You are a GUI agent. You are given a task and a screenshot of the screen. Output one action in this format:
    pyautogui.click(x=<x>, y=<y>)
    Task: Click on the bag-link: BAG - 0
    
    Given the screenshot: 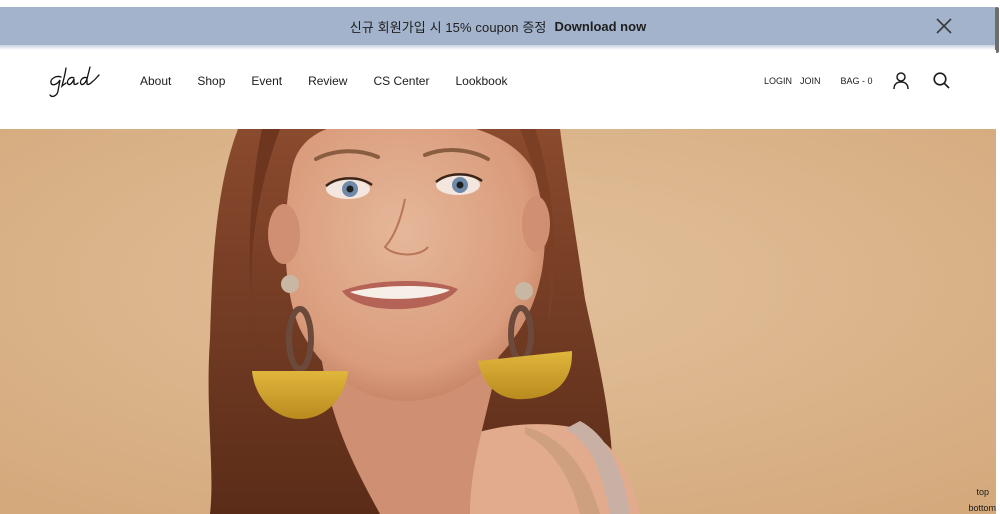 What is the action you would take?
    pyautogui.click(x=857, y=81)
    